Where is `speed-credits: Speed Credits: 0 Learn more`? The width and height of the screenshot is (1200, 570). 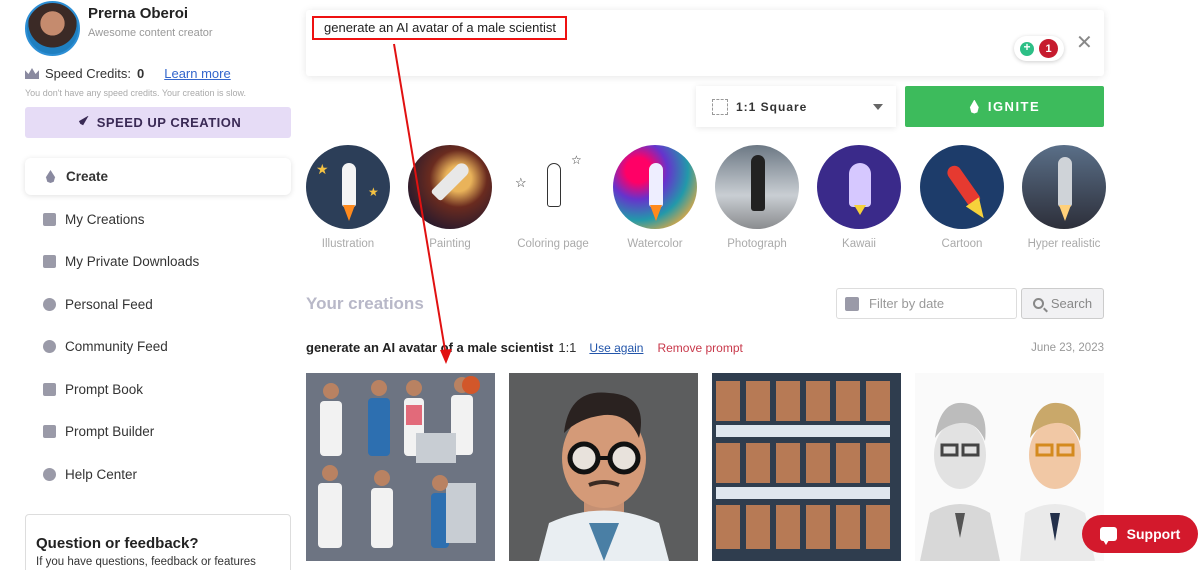
speed-credits: Speed Credits: 0 Learn more is located at coordinates (128, 73).